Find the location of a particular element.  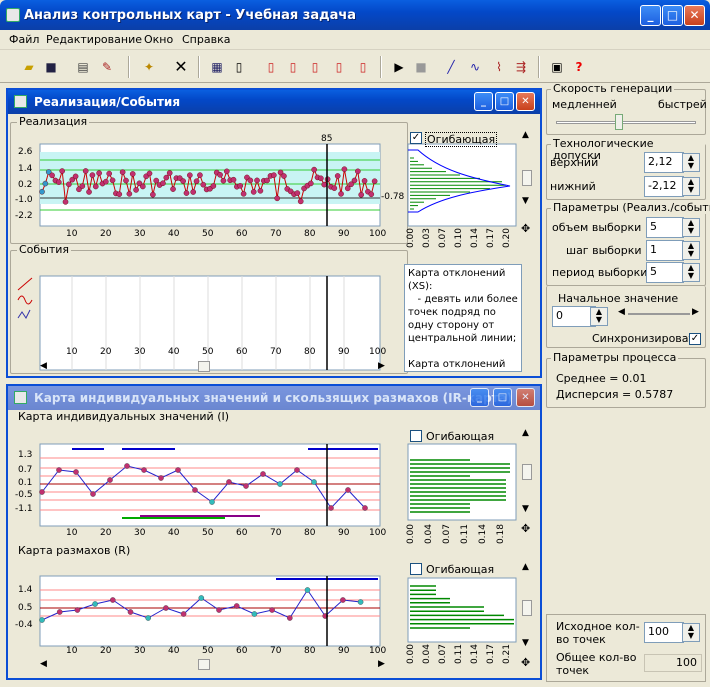

init-slider-right-icon: ▶ is located at coordinates (695, 312).